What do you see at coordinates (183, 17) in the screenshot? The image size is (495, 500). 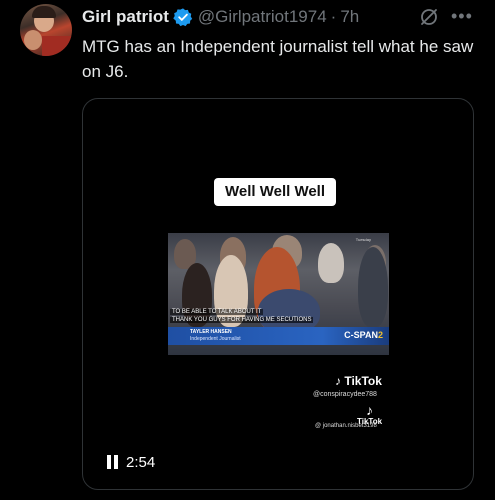 I see `verified-badge-icon` at bounding box center [183, 17].